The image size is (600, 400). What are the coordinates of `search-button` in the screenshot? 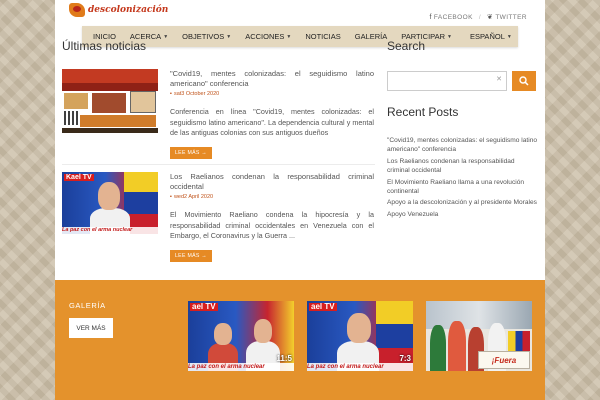 It's located at (524, 81).